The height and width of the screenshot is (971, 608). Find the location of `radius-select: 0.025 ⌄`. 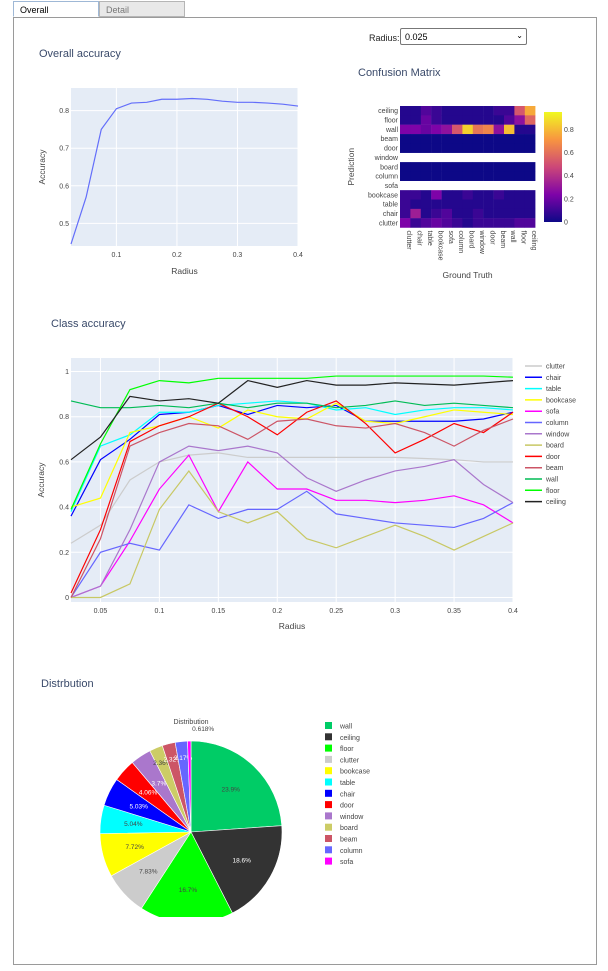

radius-select: 0.025 ⌄ is located at coordinates (463, 36).